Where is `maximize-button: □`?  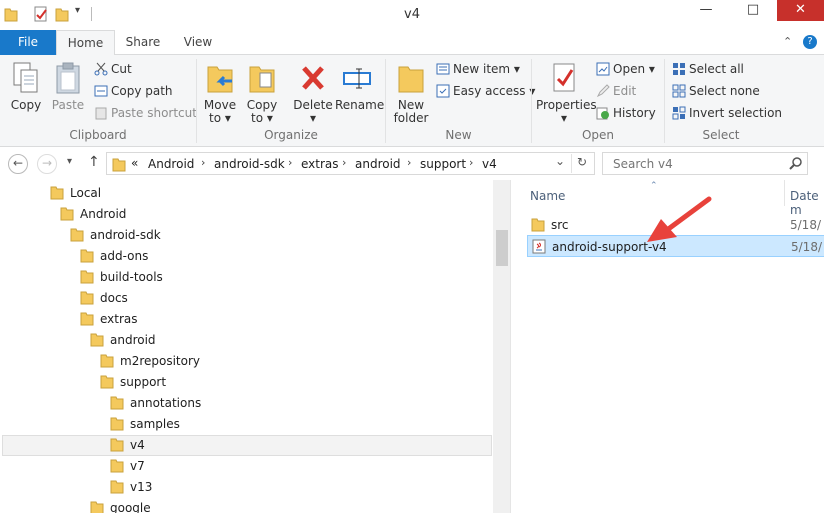
maximize-button: □ is located at coordinates (753, 10).